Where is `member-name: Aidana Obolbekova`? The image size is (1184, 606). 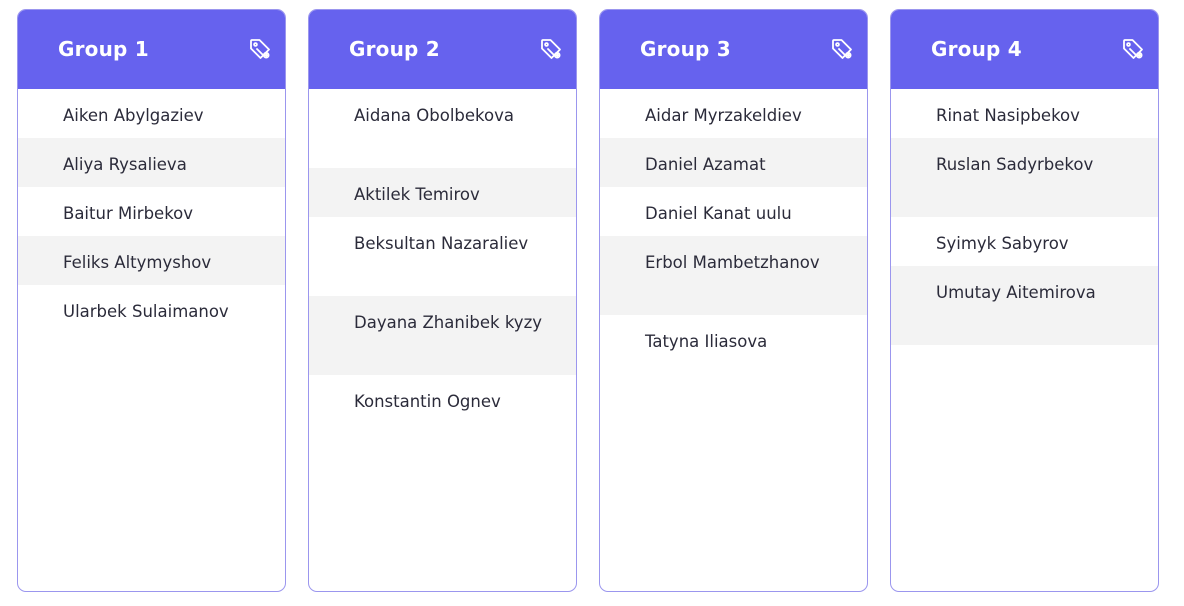 member-name: Aidana Obolbekova is located at coordinates (434, 115).